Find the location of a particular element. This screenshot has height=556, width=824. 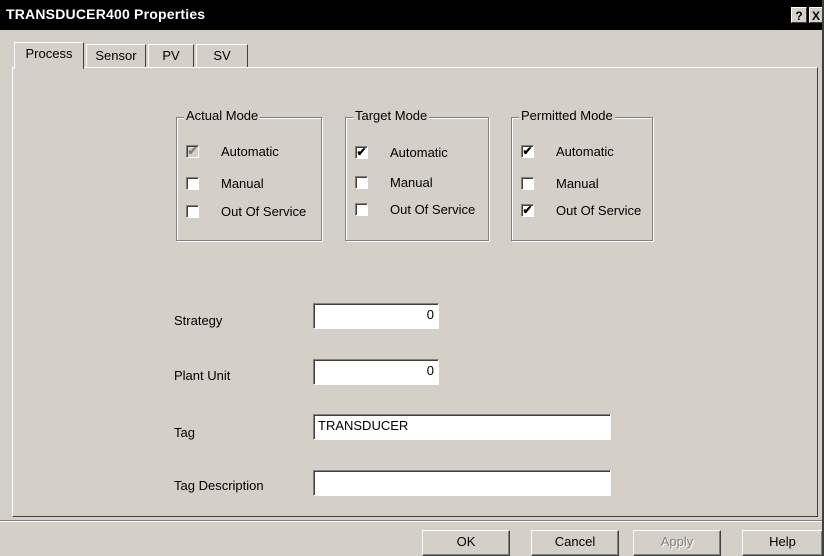

permitted-out-of-service-checkbox: ✔ Out Of Service is located at coordinates (581, 210).